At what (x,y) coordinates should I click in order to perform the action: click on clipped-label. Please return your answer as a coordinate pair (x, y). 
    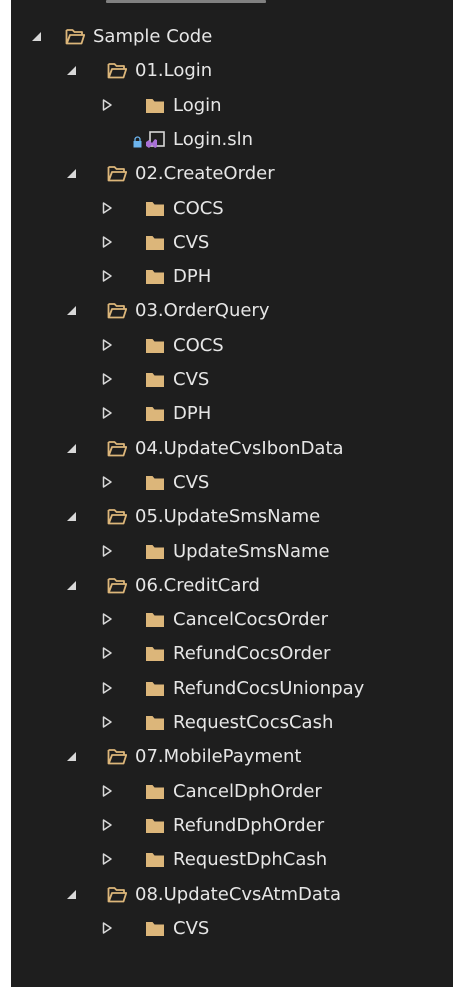
    Looking at the image, I should click on (186, 1).